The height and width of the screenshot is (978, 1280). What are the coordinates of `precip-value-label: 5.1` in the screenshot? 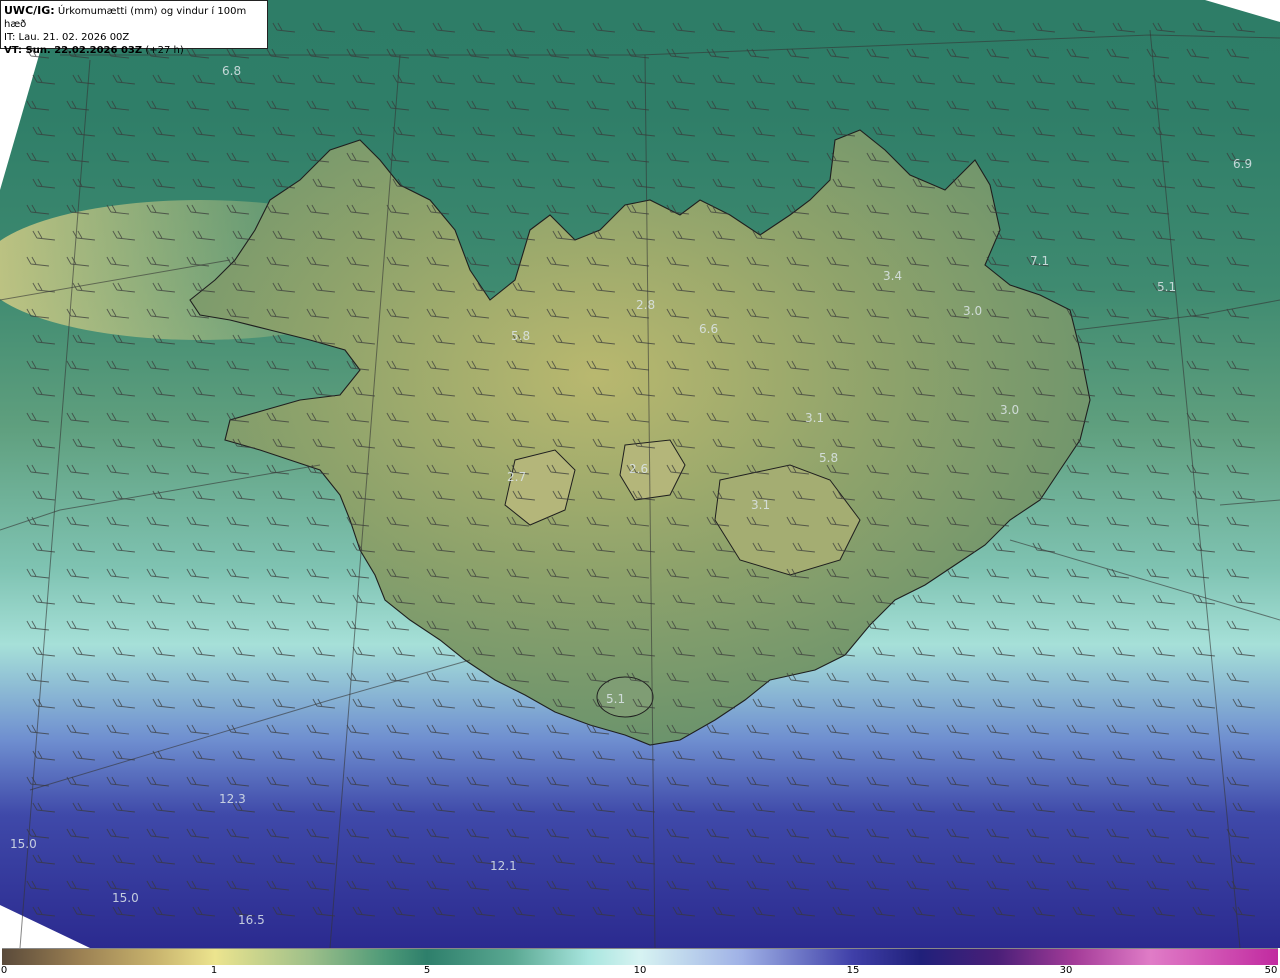 It's located at (1167, 287).